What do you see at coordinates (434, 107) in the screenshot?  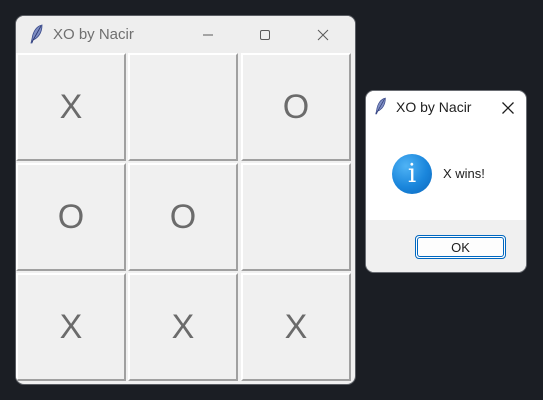 I see `dialog-title: XO by Nacir` at bounding box center [434, 107].